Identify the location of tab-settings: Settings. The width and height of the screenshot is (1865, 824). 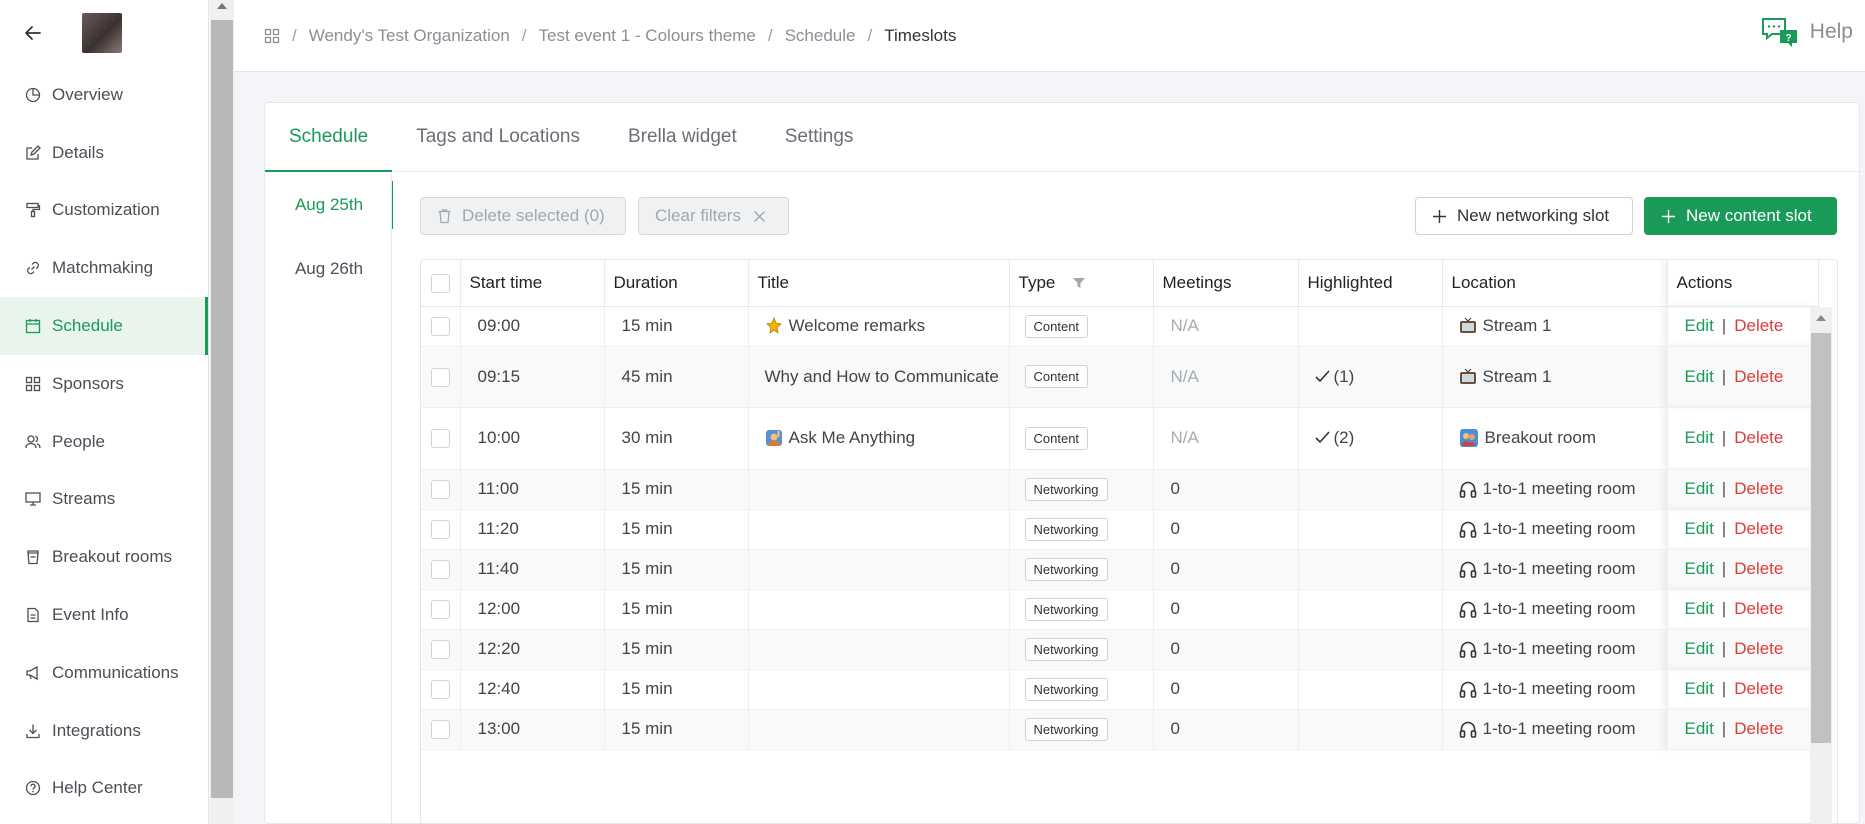
(819, 136).